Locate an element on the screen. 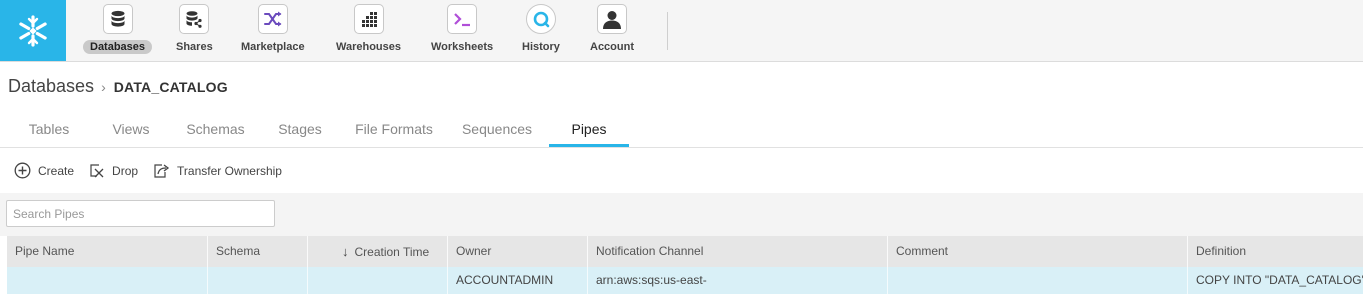 The image size is (1363, 294). nav-divider is located at coordinates (667, 31).